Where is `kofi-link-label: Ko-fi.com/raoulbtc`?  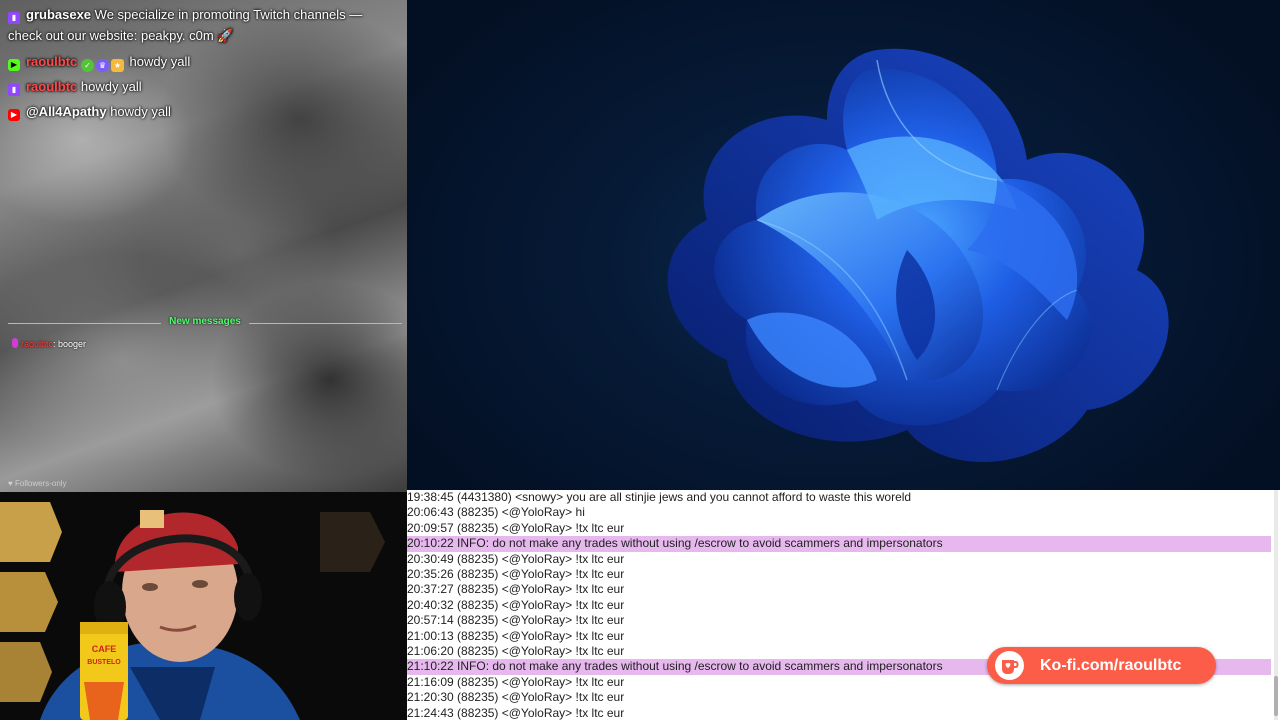 kofi-link-label: Ko-fi.com/raoulbtc is located at coordinates (1111, 665).